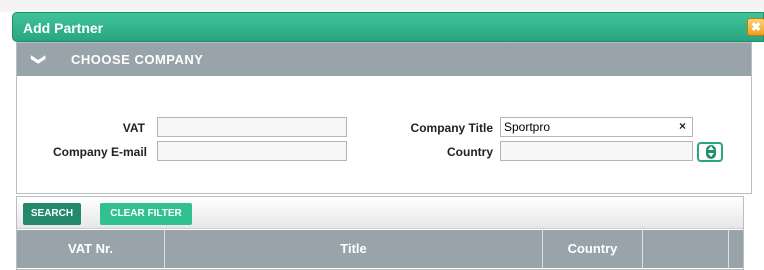  I want to click on up-down-arrows-icon, so click(711, 152).